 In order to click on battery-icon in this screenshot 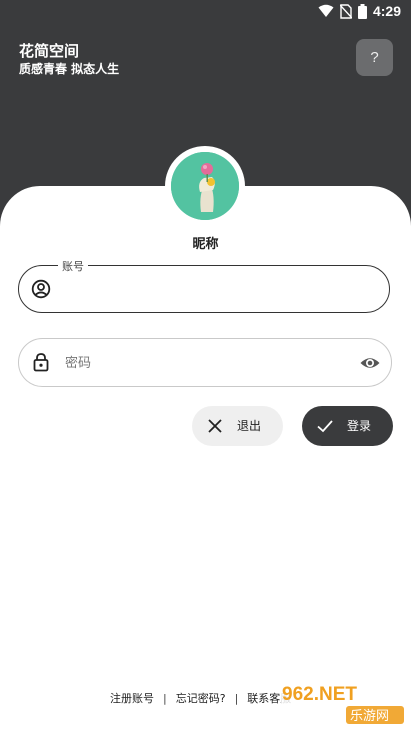, I will do `click(362, 11)`.